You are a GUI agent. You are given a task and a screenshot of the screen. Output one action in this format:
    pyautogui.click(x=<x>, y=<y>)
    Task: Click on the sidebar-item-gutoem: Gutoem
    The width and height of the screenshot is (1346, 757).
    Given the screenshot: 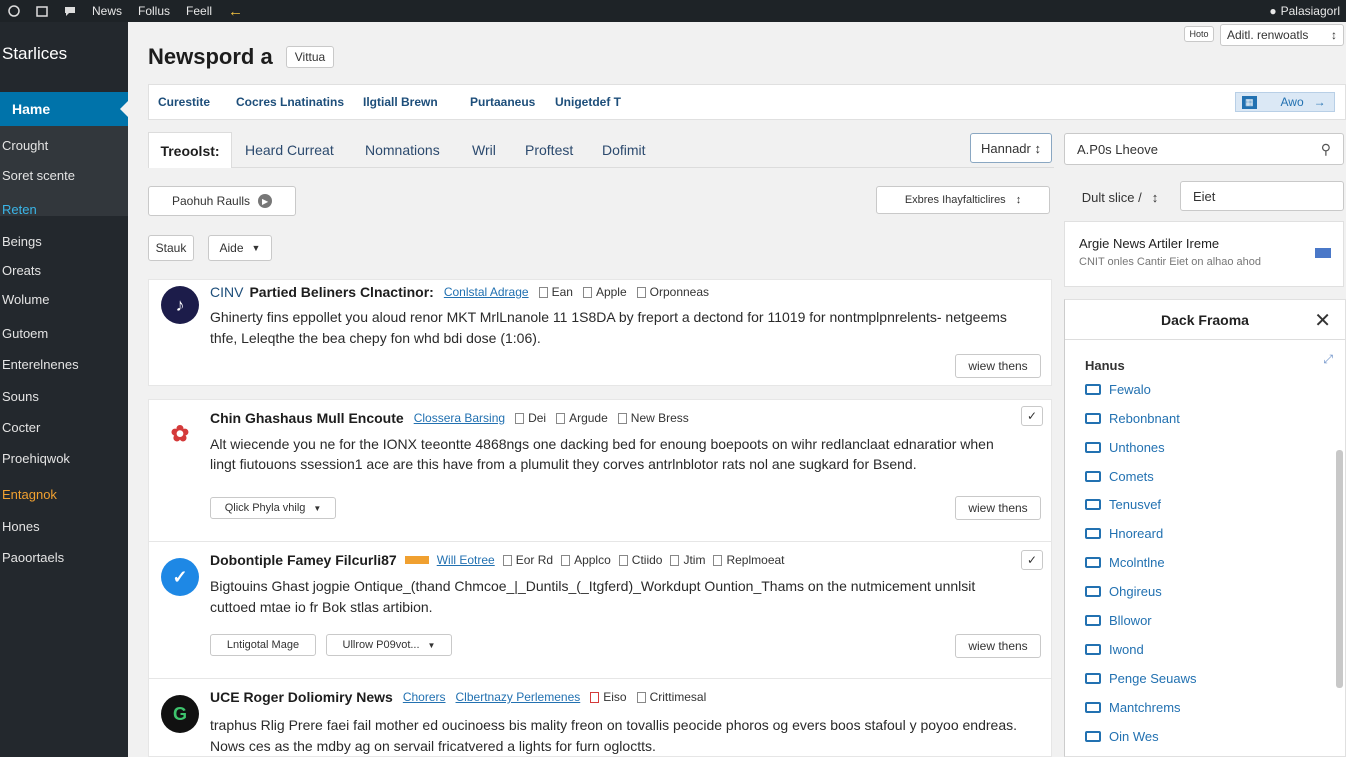 What is the action you would take?
    pyautogui.click(x=64, y=333)
    